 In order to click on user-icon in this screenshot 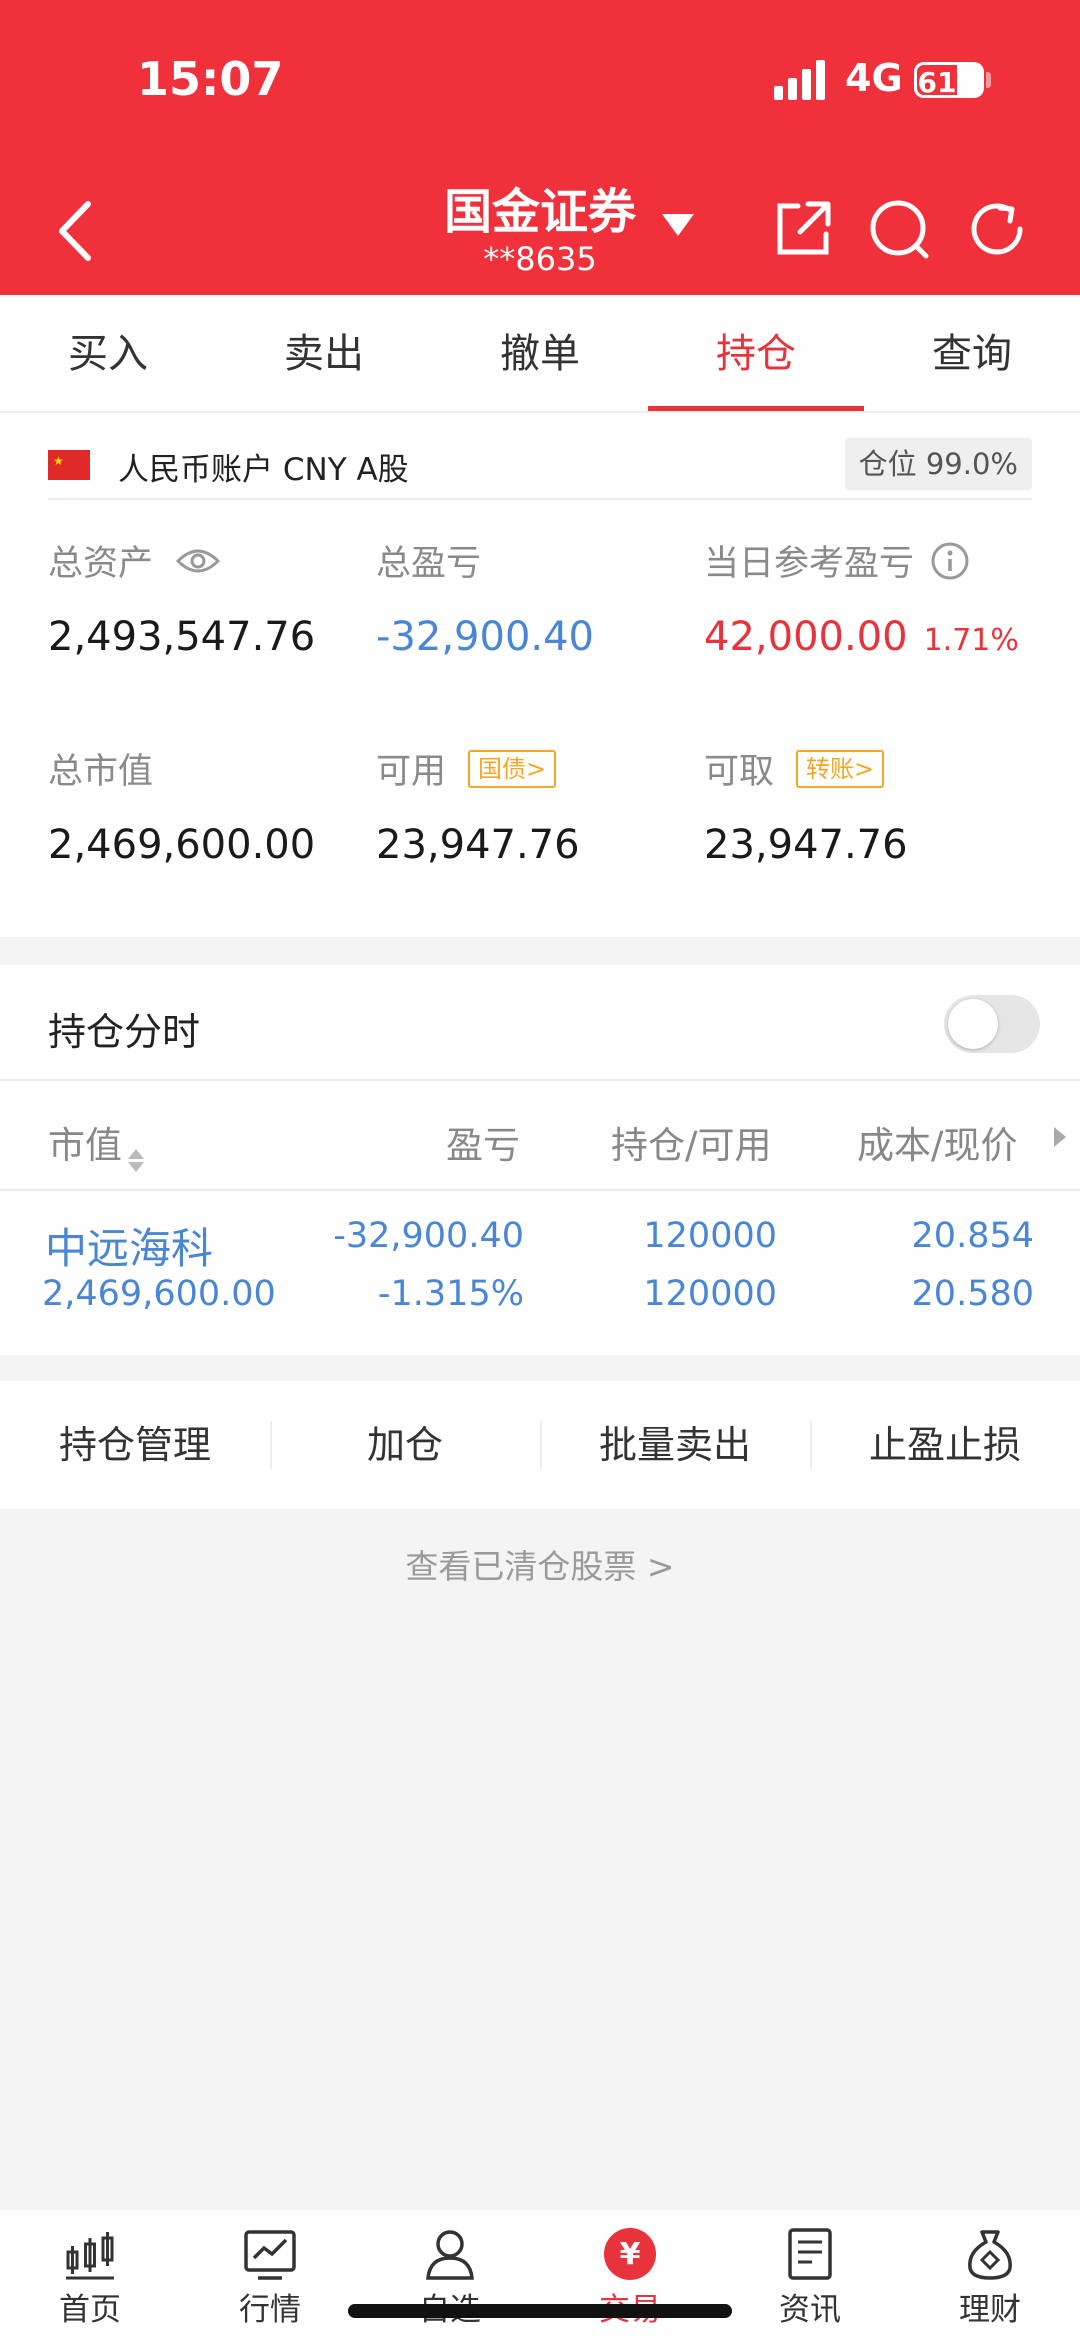, I will do `click(450, 2255)`.